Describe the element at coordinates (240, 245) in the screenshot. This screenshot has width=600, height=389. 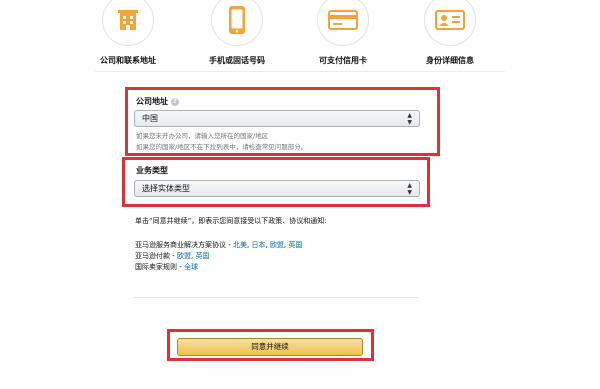
I see `link-north-america: 北美` at that location.